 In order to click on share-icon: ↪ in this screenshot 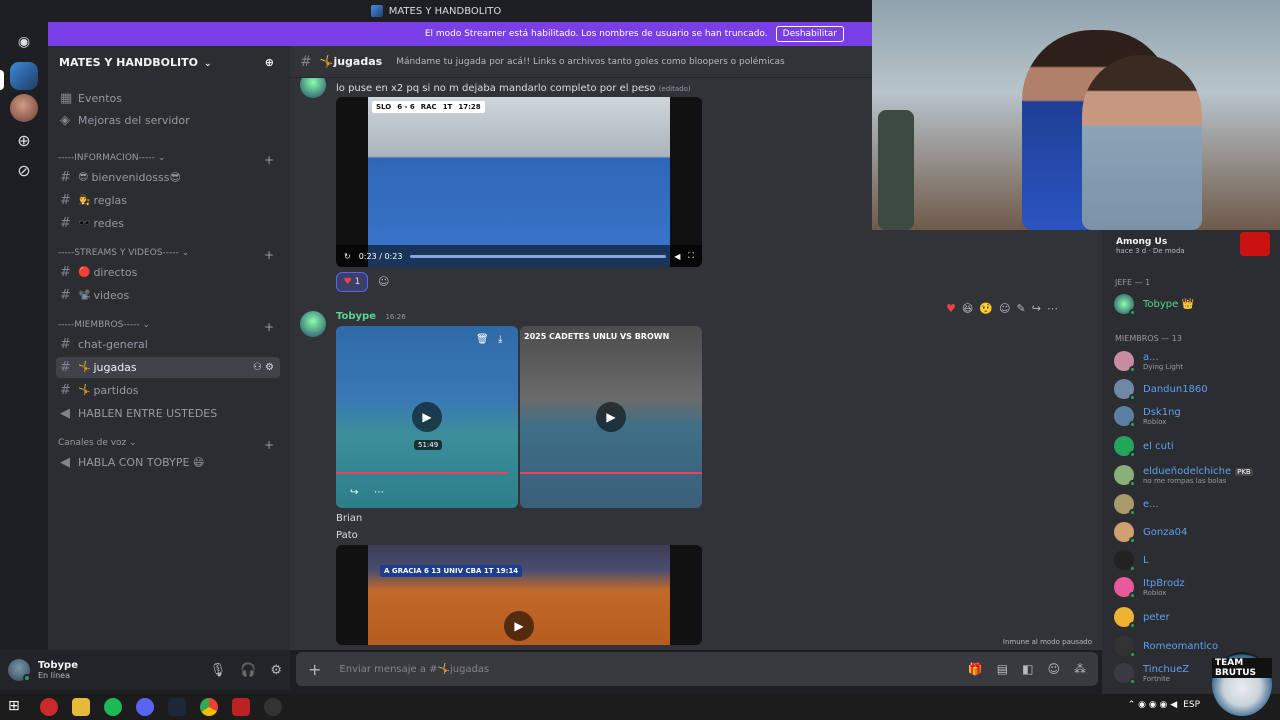, I will do `click(354, 492)`.